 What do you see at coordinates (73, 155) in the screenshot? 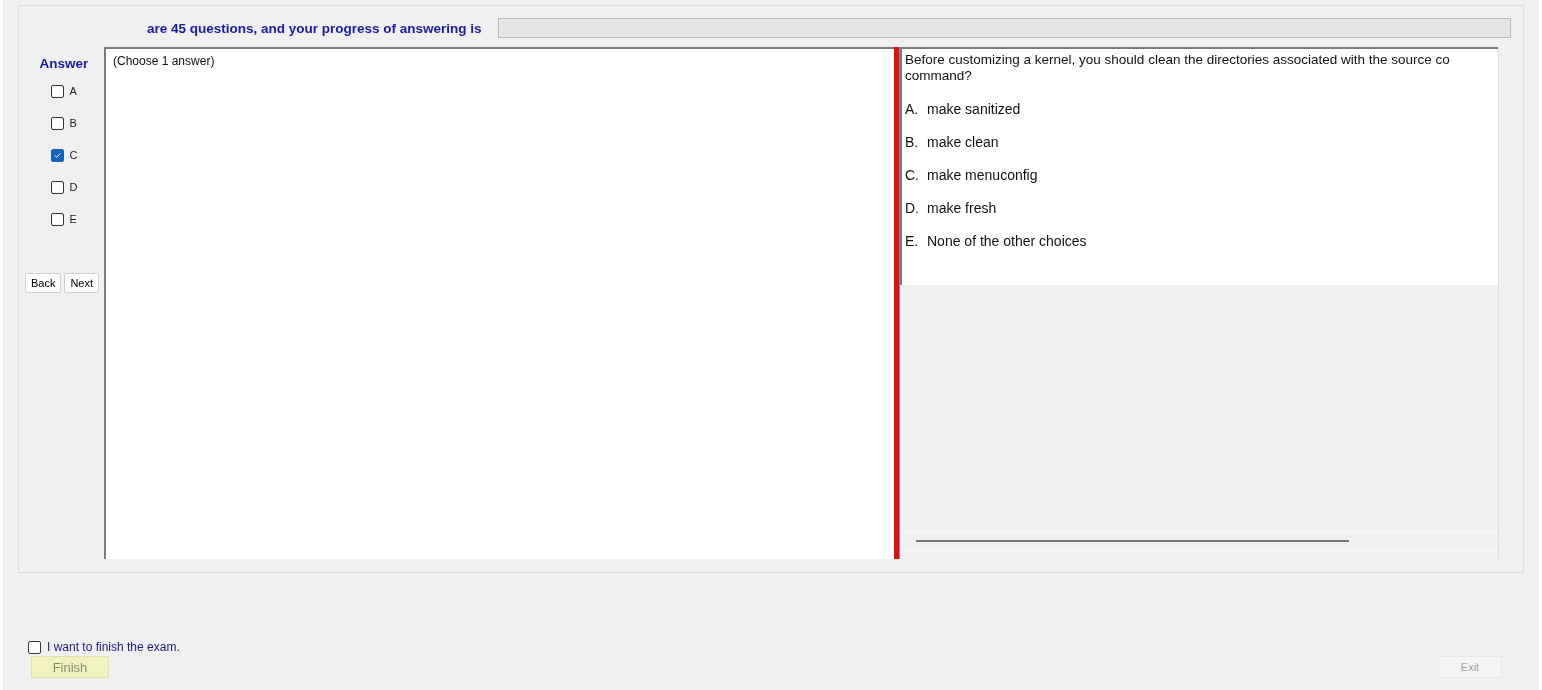
I see `choice-label: C` at bounding box center [73, 155].